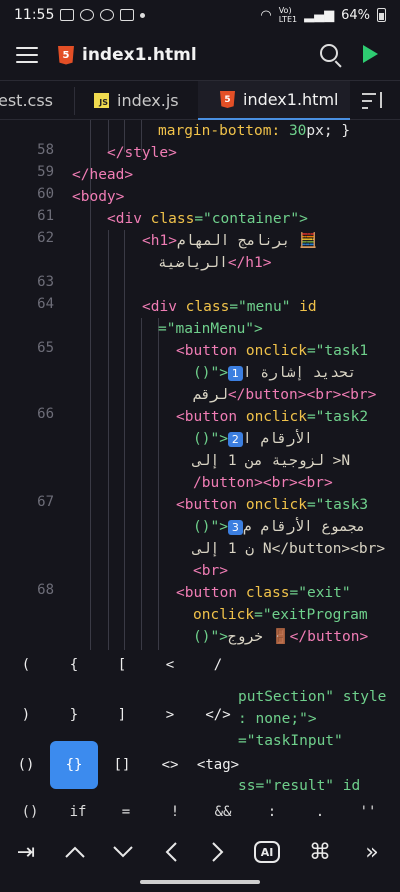  I want to click on tab-index1-html: 5 index1.html, so click(274, 100).